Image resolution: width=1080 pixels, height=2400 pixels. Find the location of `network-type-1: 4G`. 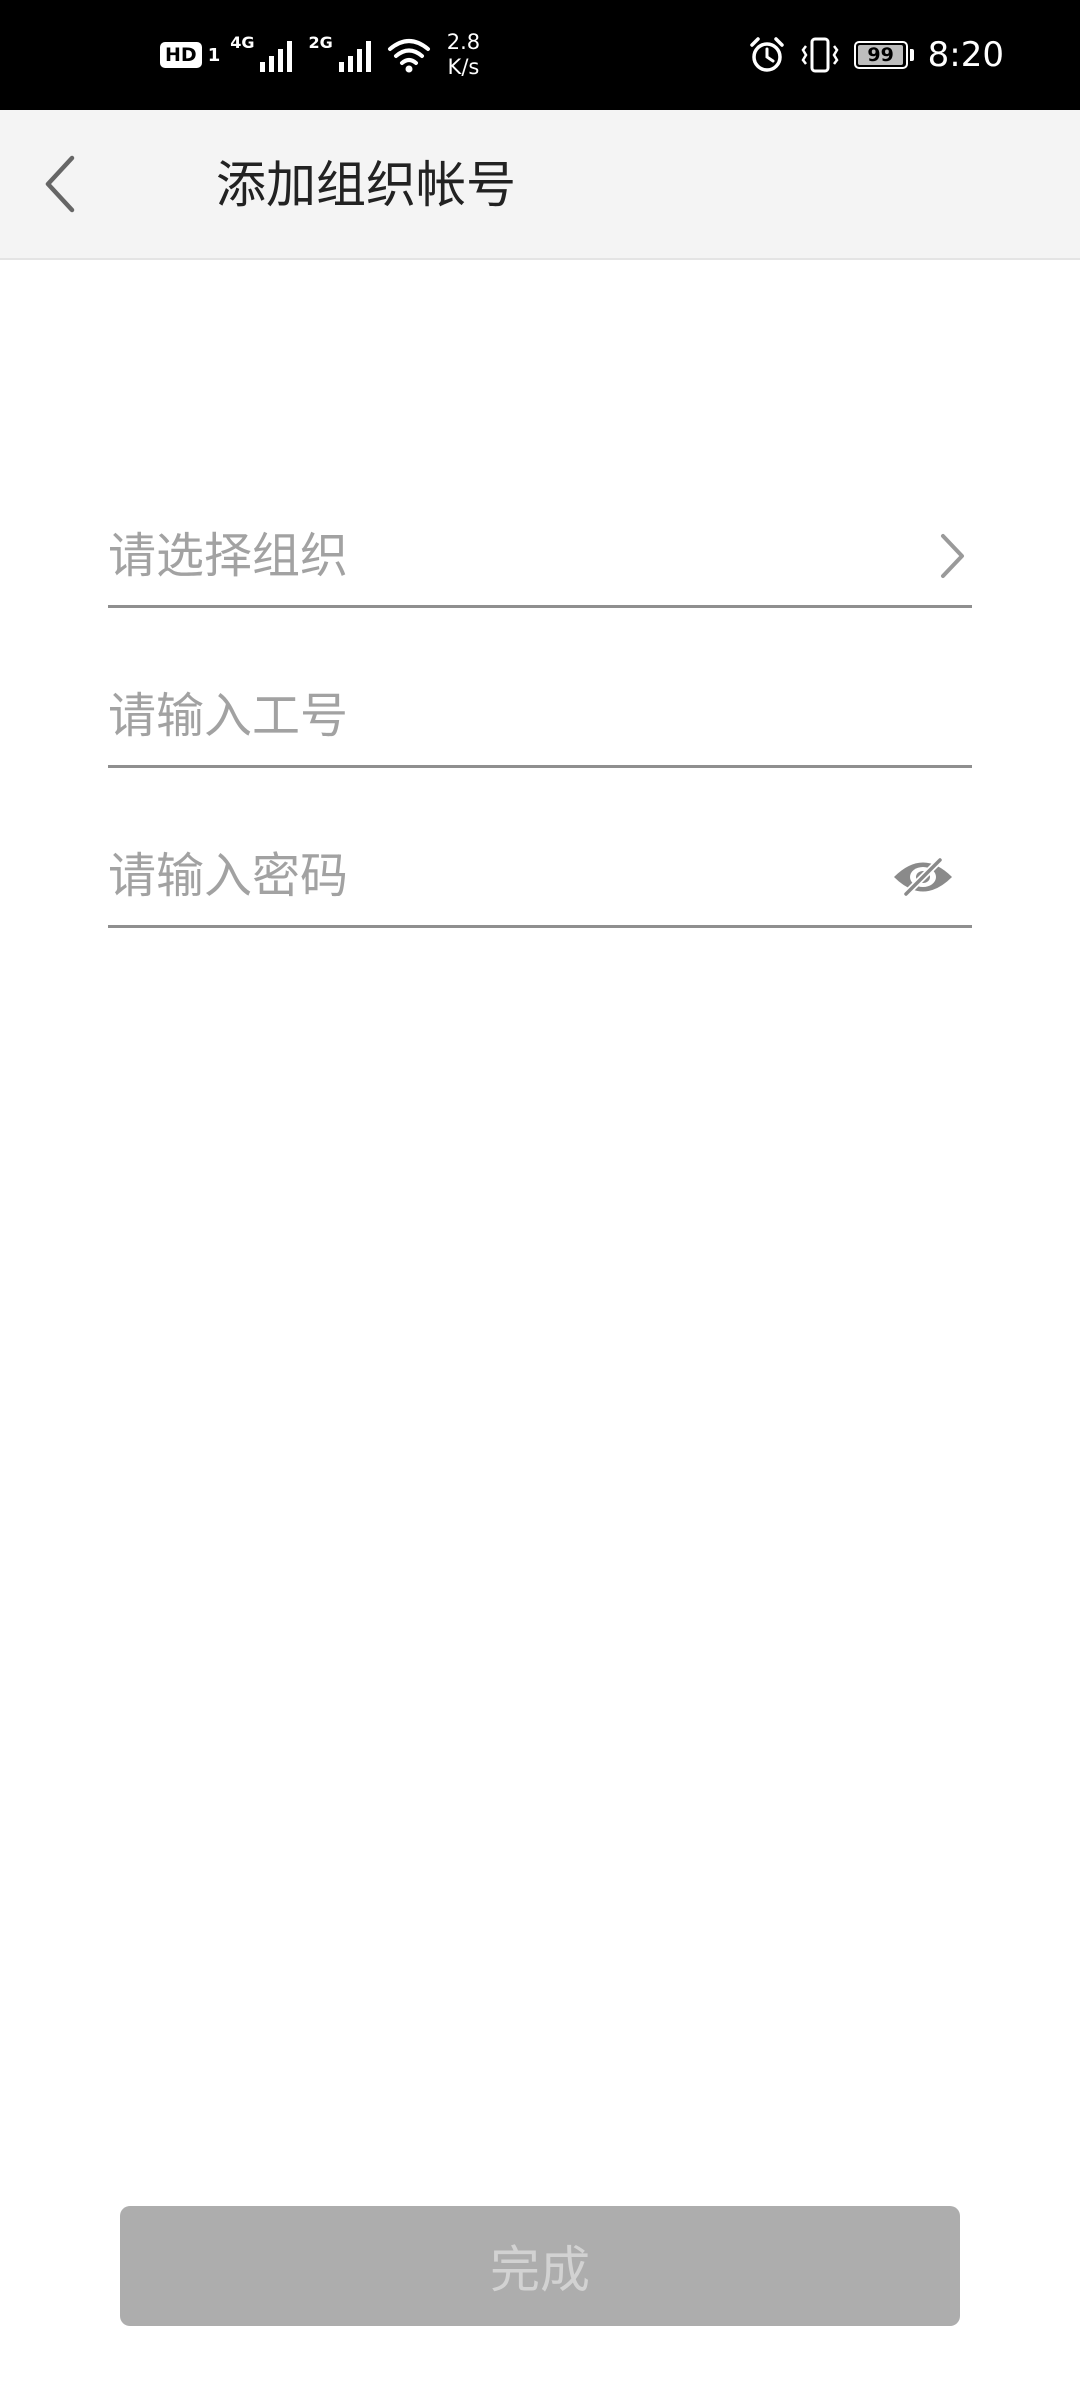

network-type-1: 4G is located at coordinates (242, 42).